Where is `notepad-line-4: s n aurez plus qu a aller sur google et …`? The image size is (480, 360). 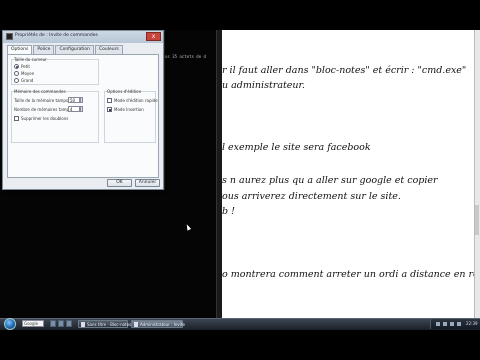
notepad-line-4: s n aurez plus qu a aller sur google et … is located at coordinates (330, 180).